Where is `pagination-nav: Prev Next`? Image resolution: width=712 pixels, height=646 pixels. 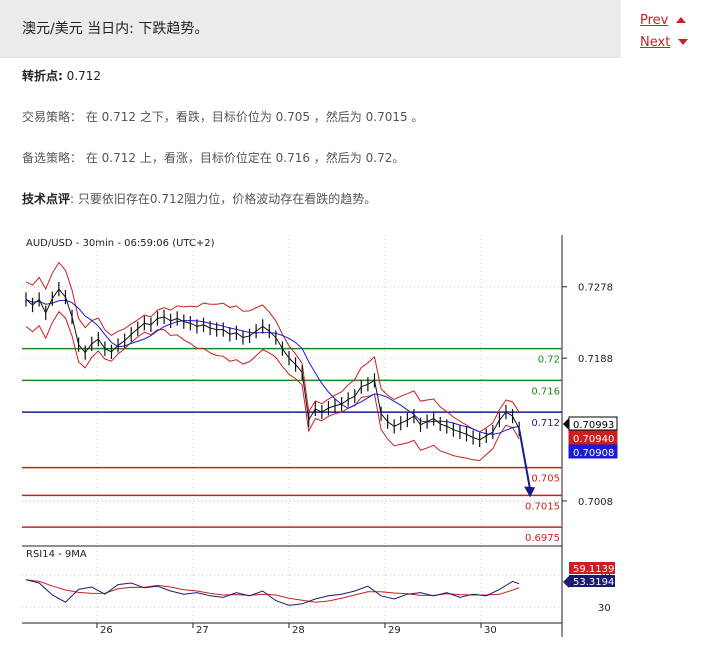
pagination-nav: Prev Next is located at coordinates (670, 32).